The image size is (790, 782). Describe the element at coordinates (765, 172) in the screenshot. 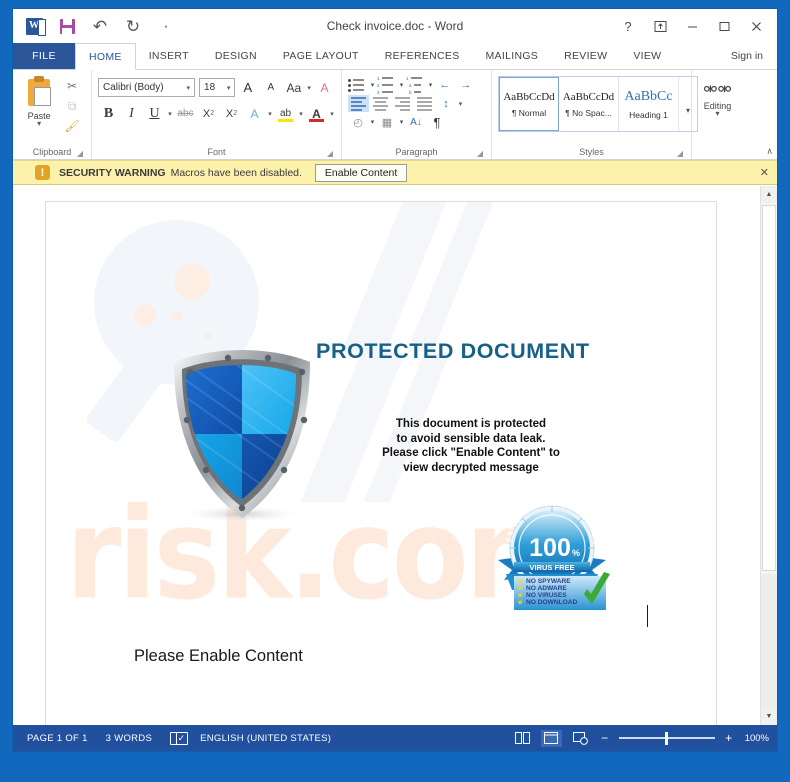

I see `close-security-bar-icon: ✕` at that location.